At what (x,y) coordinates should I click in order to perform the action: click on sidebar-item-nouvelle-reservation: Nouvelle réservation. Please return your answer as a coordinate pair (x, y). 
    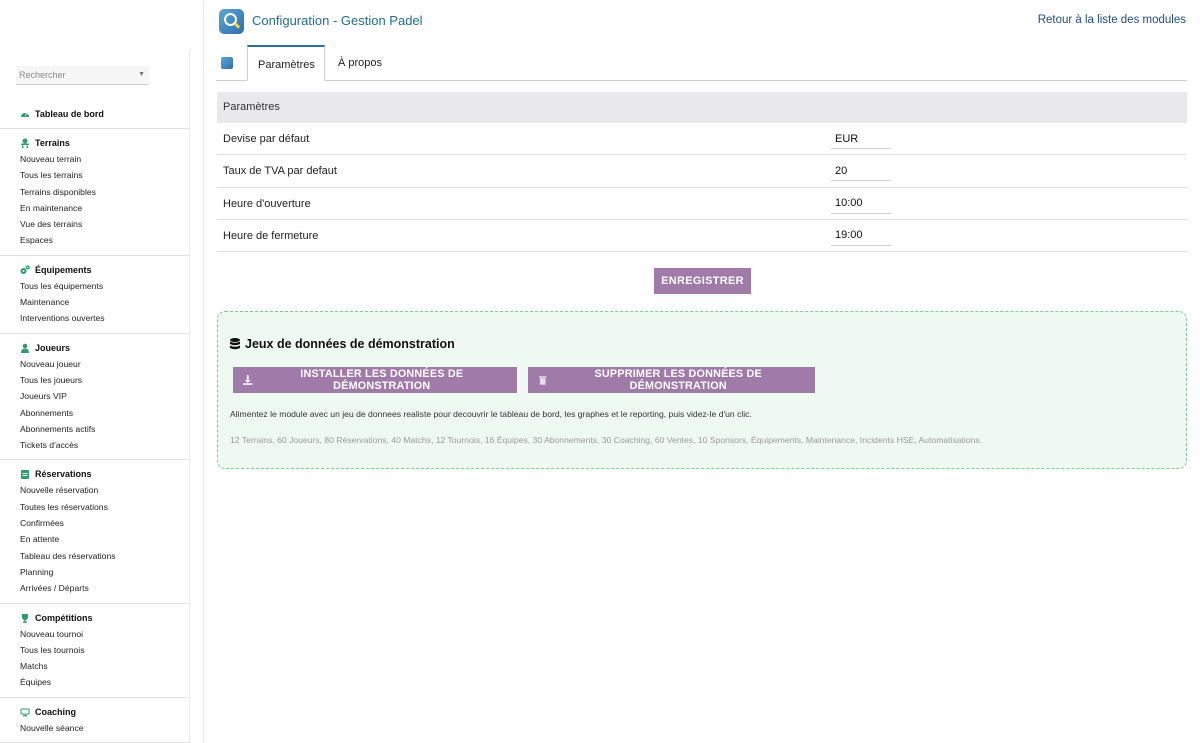
    Looking at the image, I should click on (95, 490).